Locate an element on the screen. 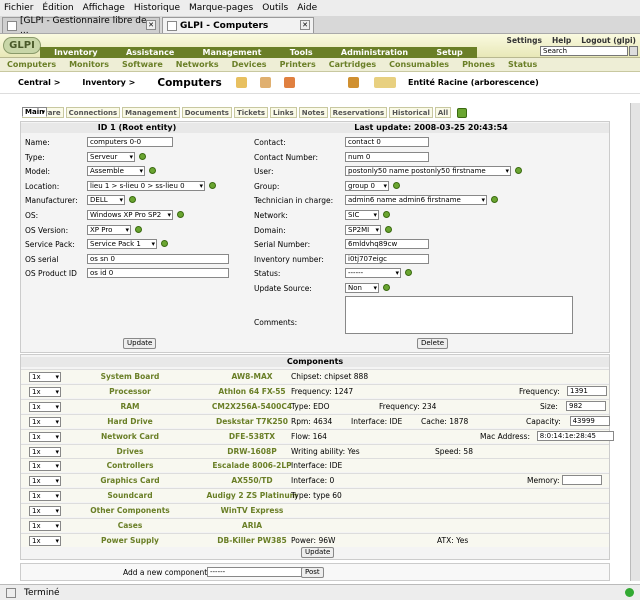 The width and height of the screenshot is (640, 600). field-select: SP2MI is located at coordinates (363, 229).